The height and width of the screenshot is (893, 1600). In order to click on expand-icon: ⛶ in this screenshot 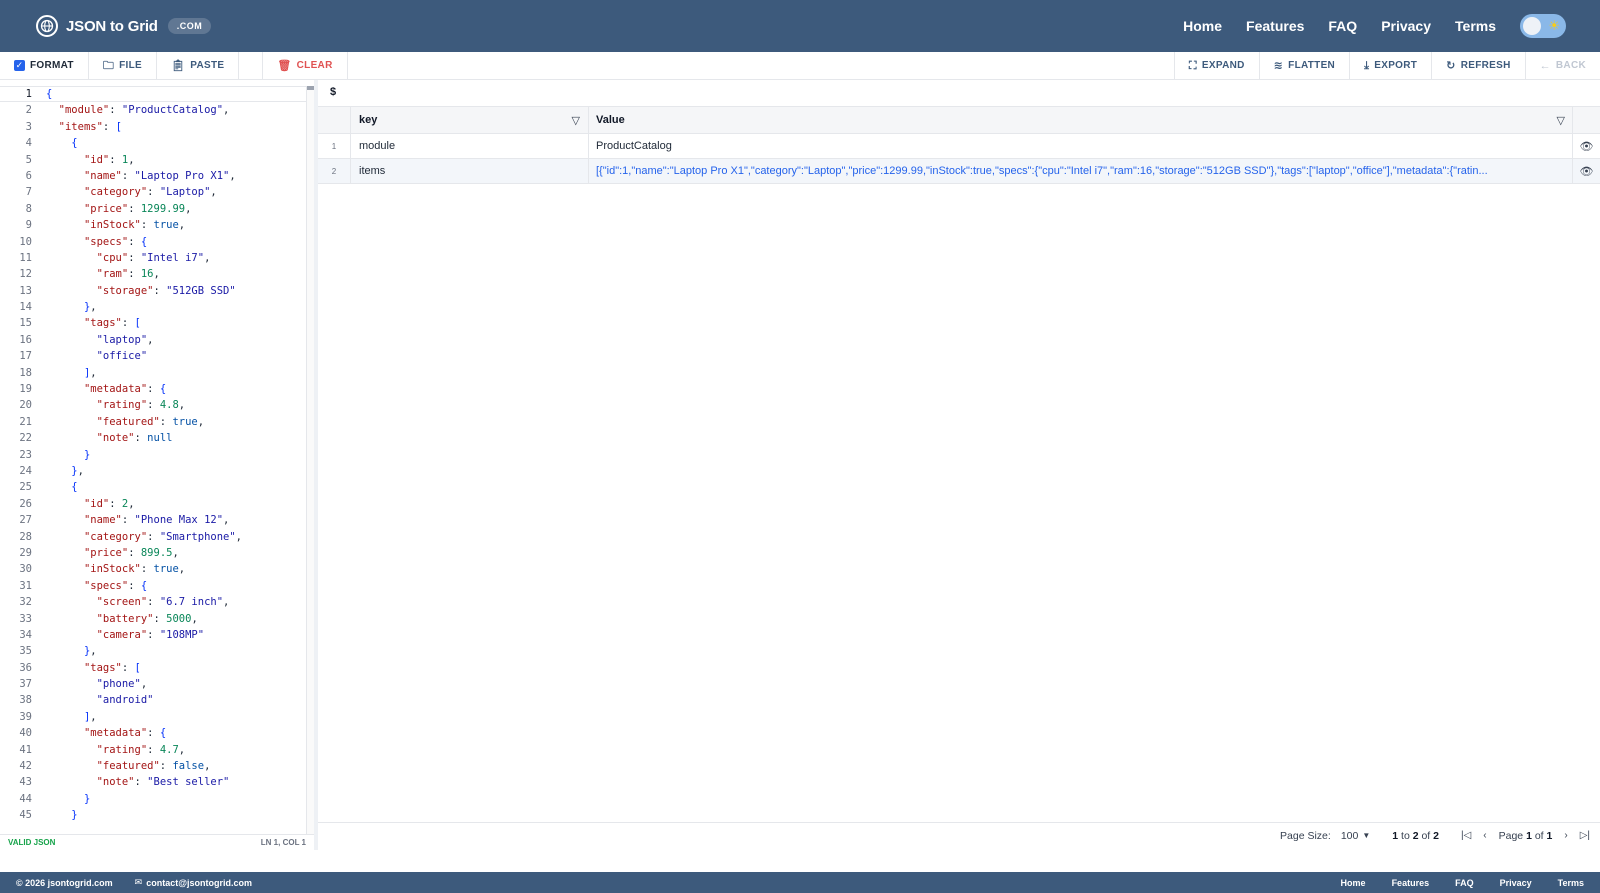, I will do `click(1192, 65)`.